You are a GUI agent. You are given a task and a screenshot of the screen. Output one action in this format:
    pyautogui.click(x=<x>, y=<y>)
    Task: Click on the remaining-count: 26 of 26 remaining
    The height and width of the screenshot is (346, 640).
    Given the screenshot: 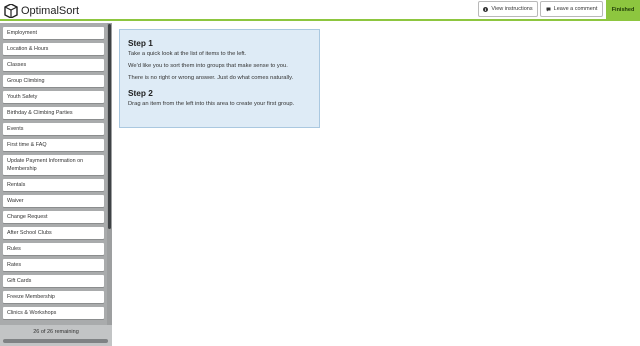 What is the action you would take?
    pyautogui.click(x=56, y=332)
    